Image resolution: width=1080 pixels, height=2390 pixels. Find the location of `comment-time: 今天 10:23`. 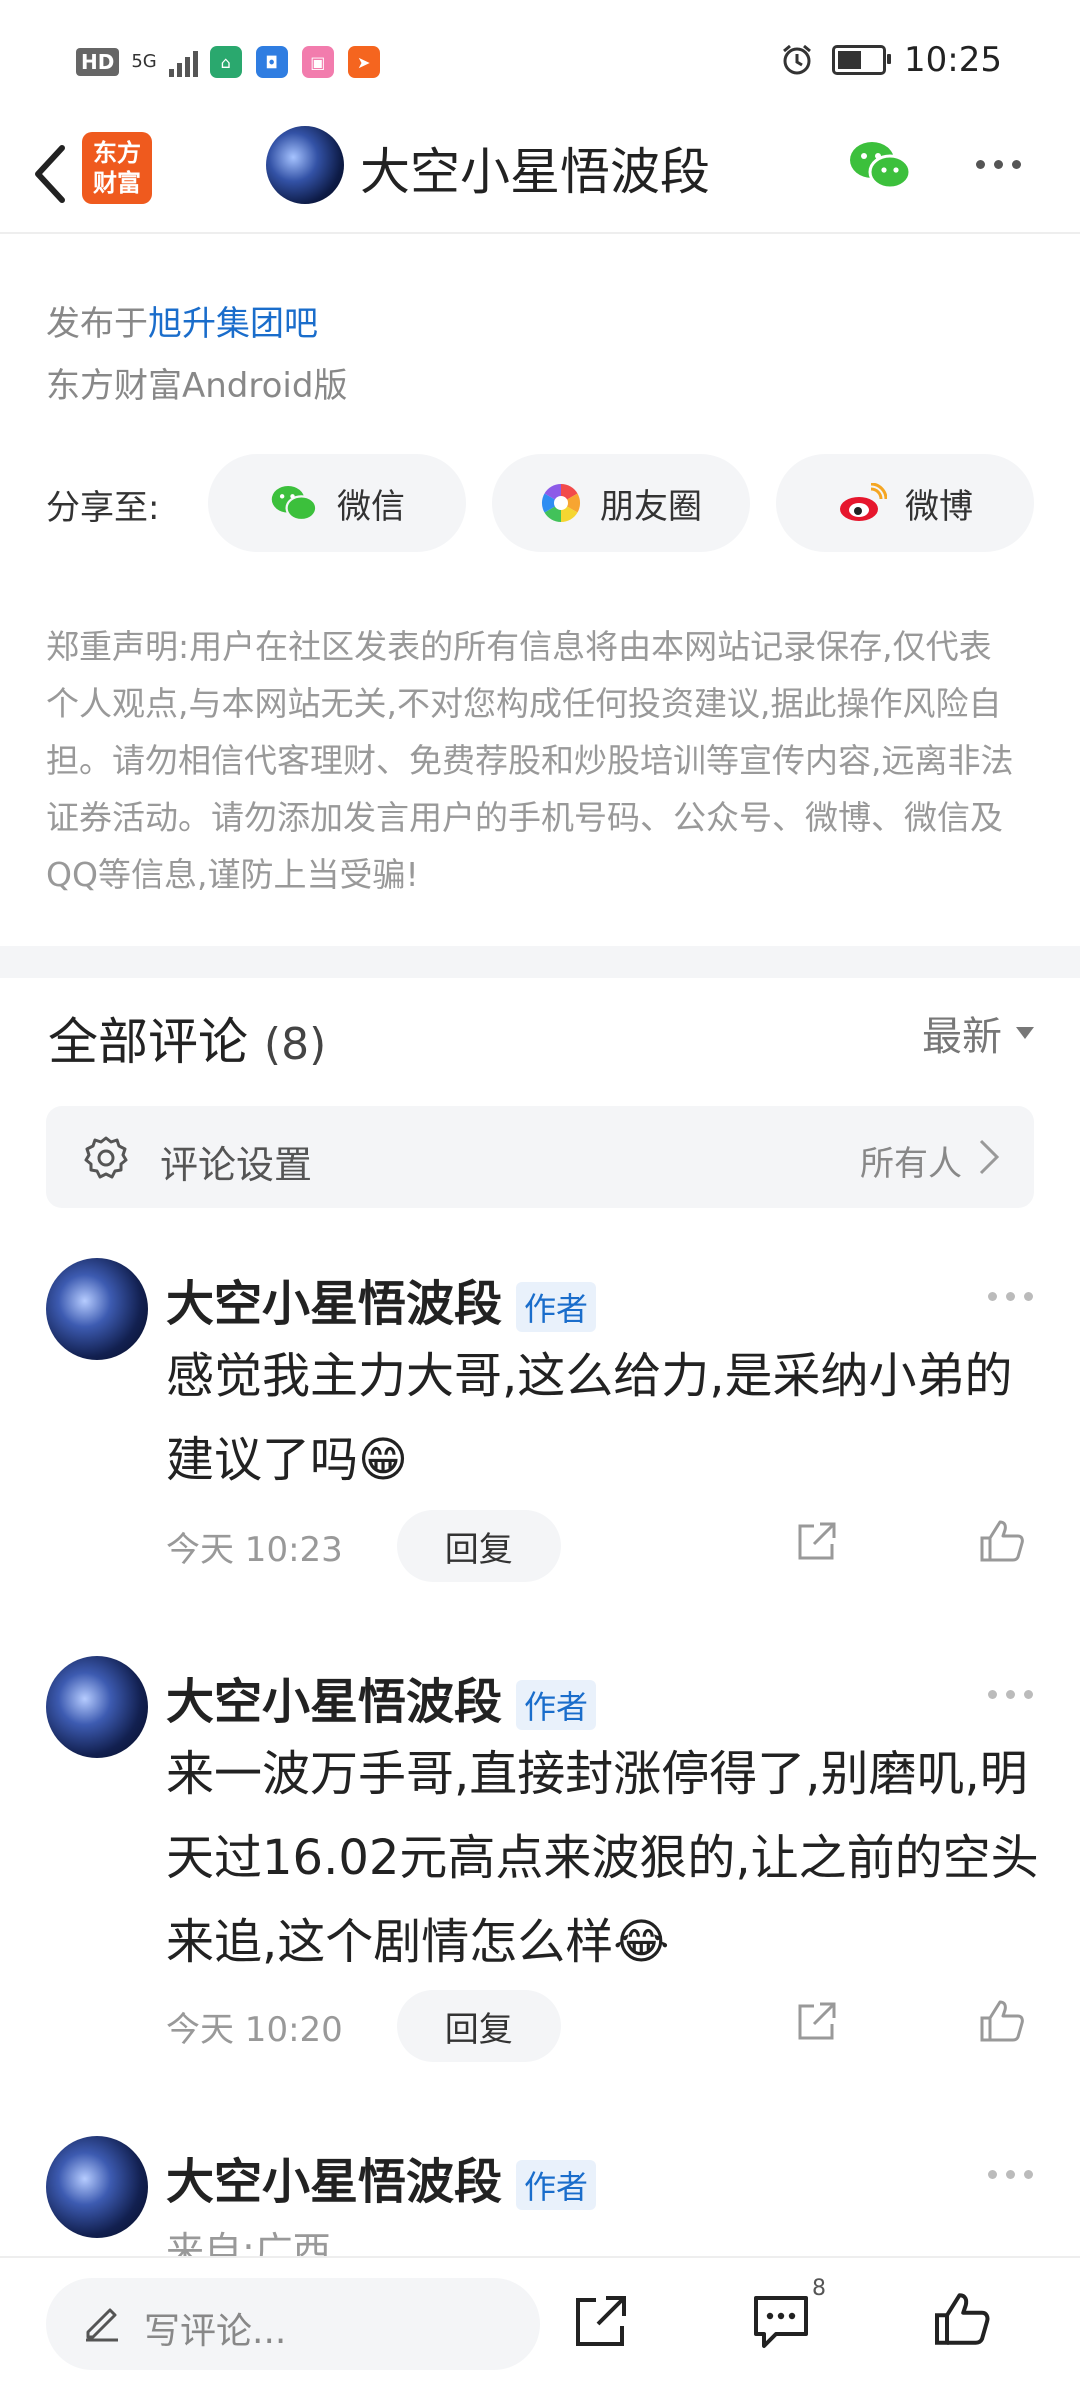

comment-time: 今天 10:23 is located at coordinates (254, 1549).